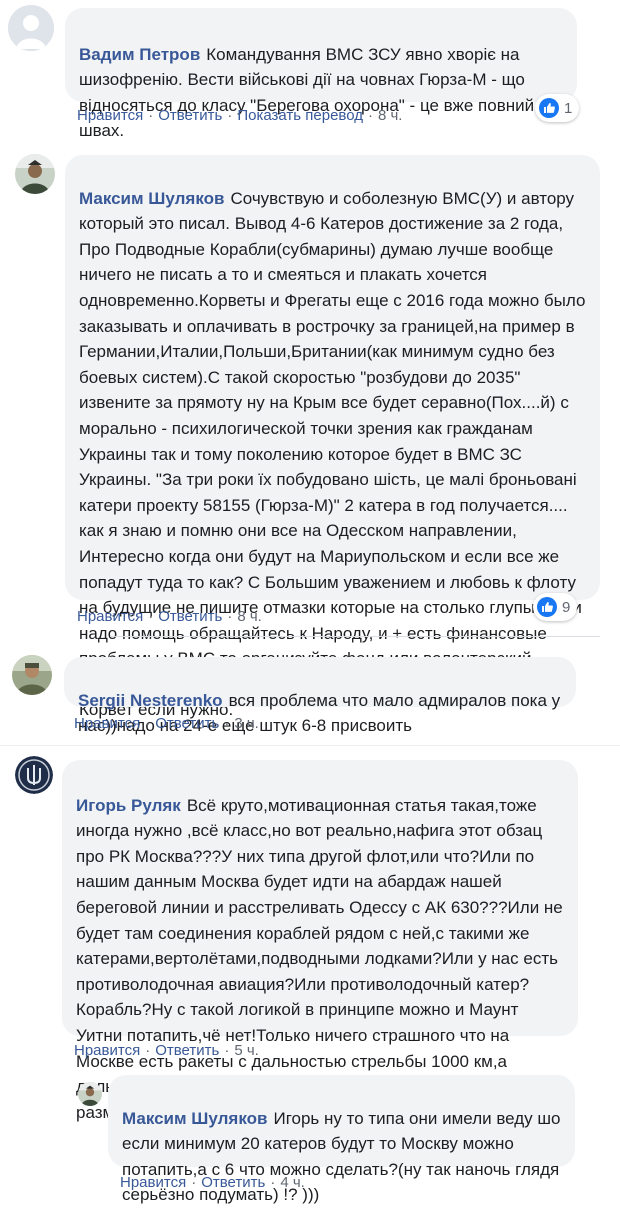 The image size is (620, 1208). What do you see at coordinates (139, 54) in the screenshot?
I see `comment-author: Вадим Петров` at bounding box center [139, 54].